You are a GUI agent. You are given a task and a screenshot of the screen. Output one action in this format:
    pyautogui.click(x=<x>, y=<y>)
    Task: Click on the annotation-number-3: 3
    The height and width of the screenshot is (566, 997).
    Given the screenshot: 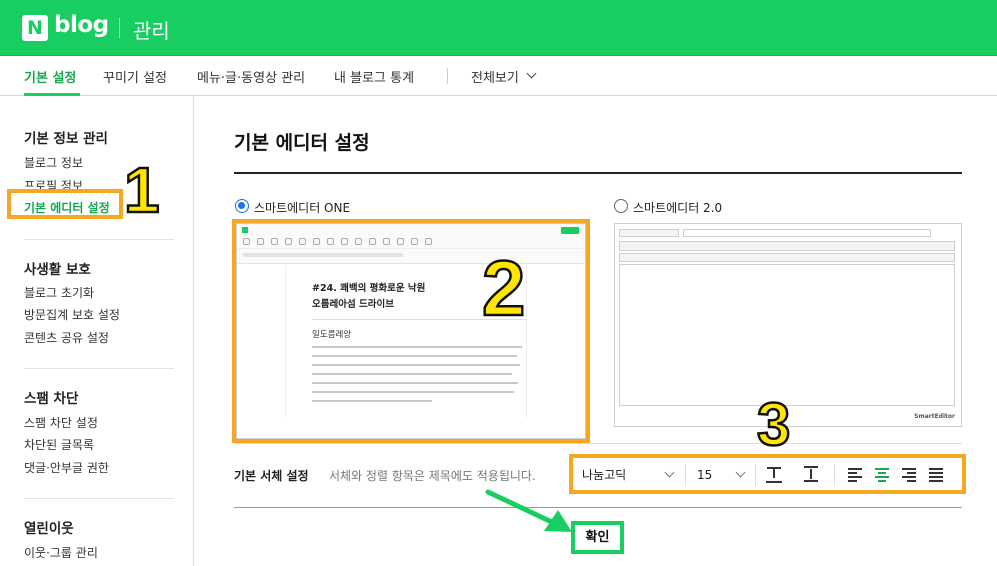 What is the action you would take?
    pyautogui.click(x=774, y=424)
    